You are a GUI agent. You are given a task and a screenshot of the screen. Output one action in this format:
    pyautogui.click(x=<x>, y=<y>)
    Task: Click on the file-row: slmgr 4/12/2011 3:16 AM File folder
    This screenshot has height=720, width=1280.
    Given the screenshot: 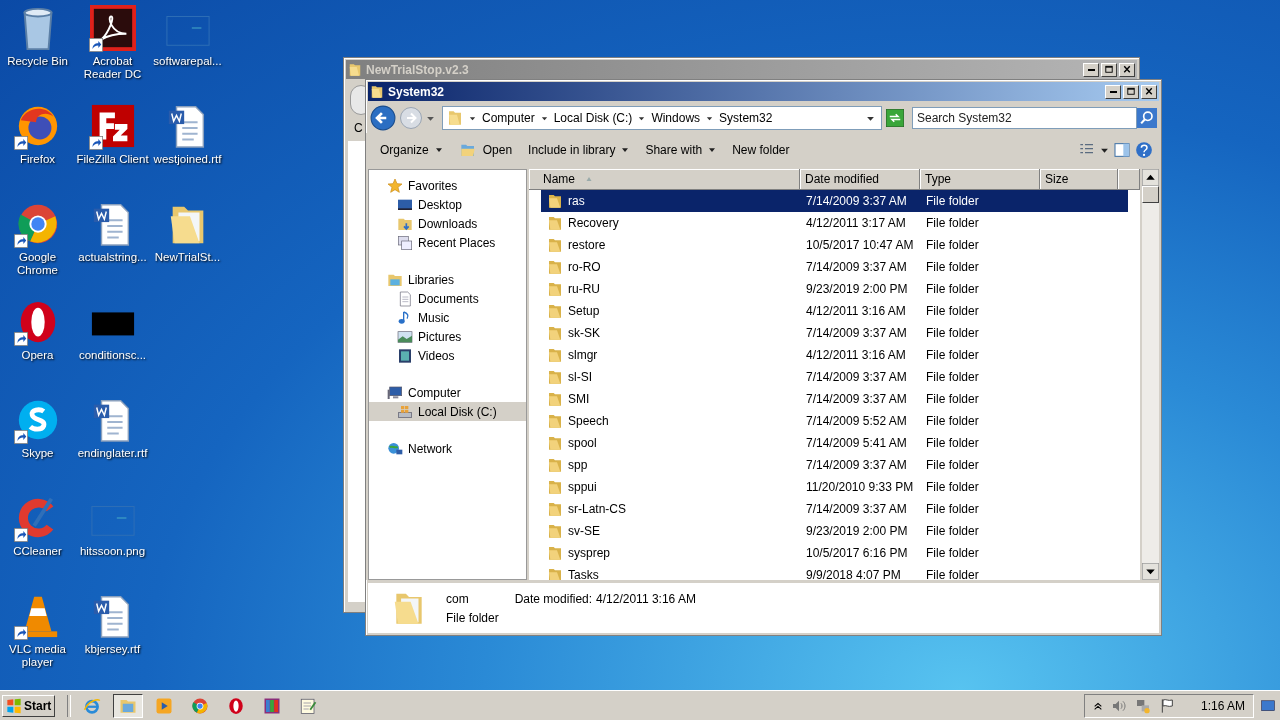 What is the action you would take?
    pyautogui.click(x=834, y=355)
    